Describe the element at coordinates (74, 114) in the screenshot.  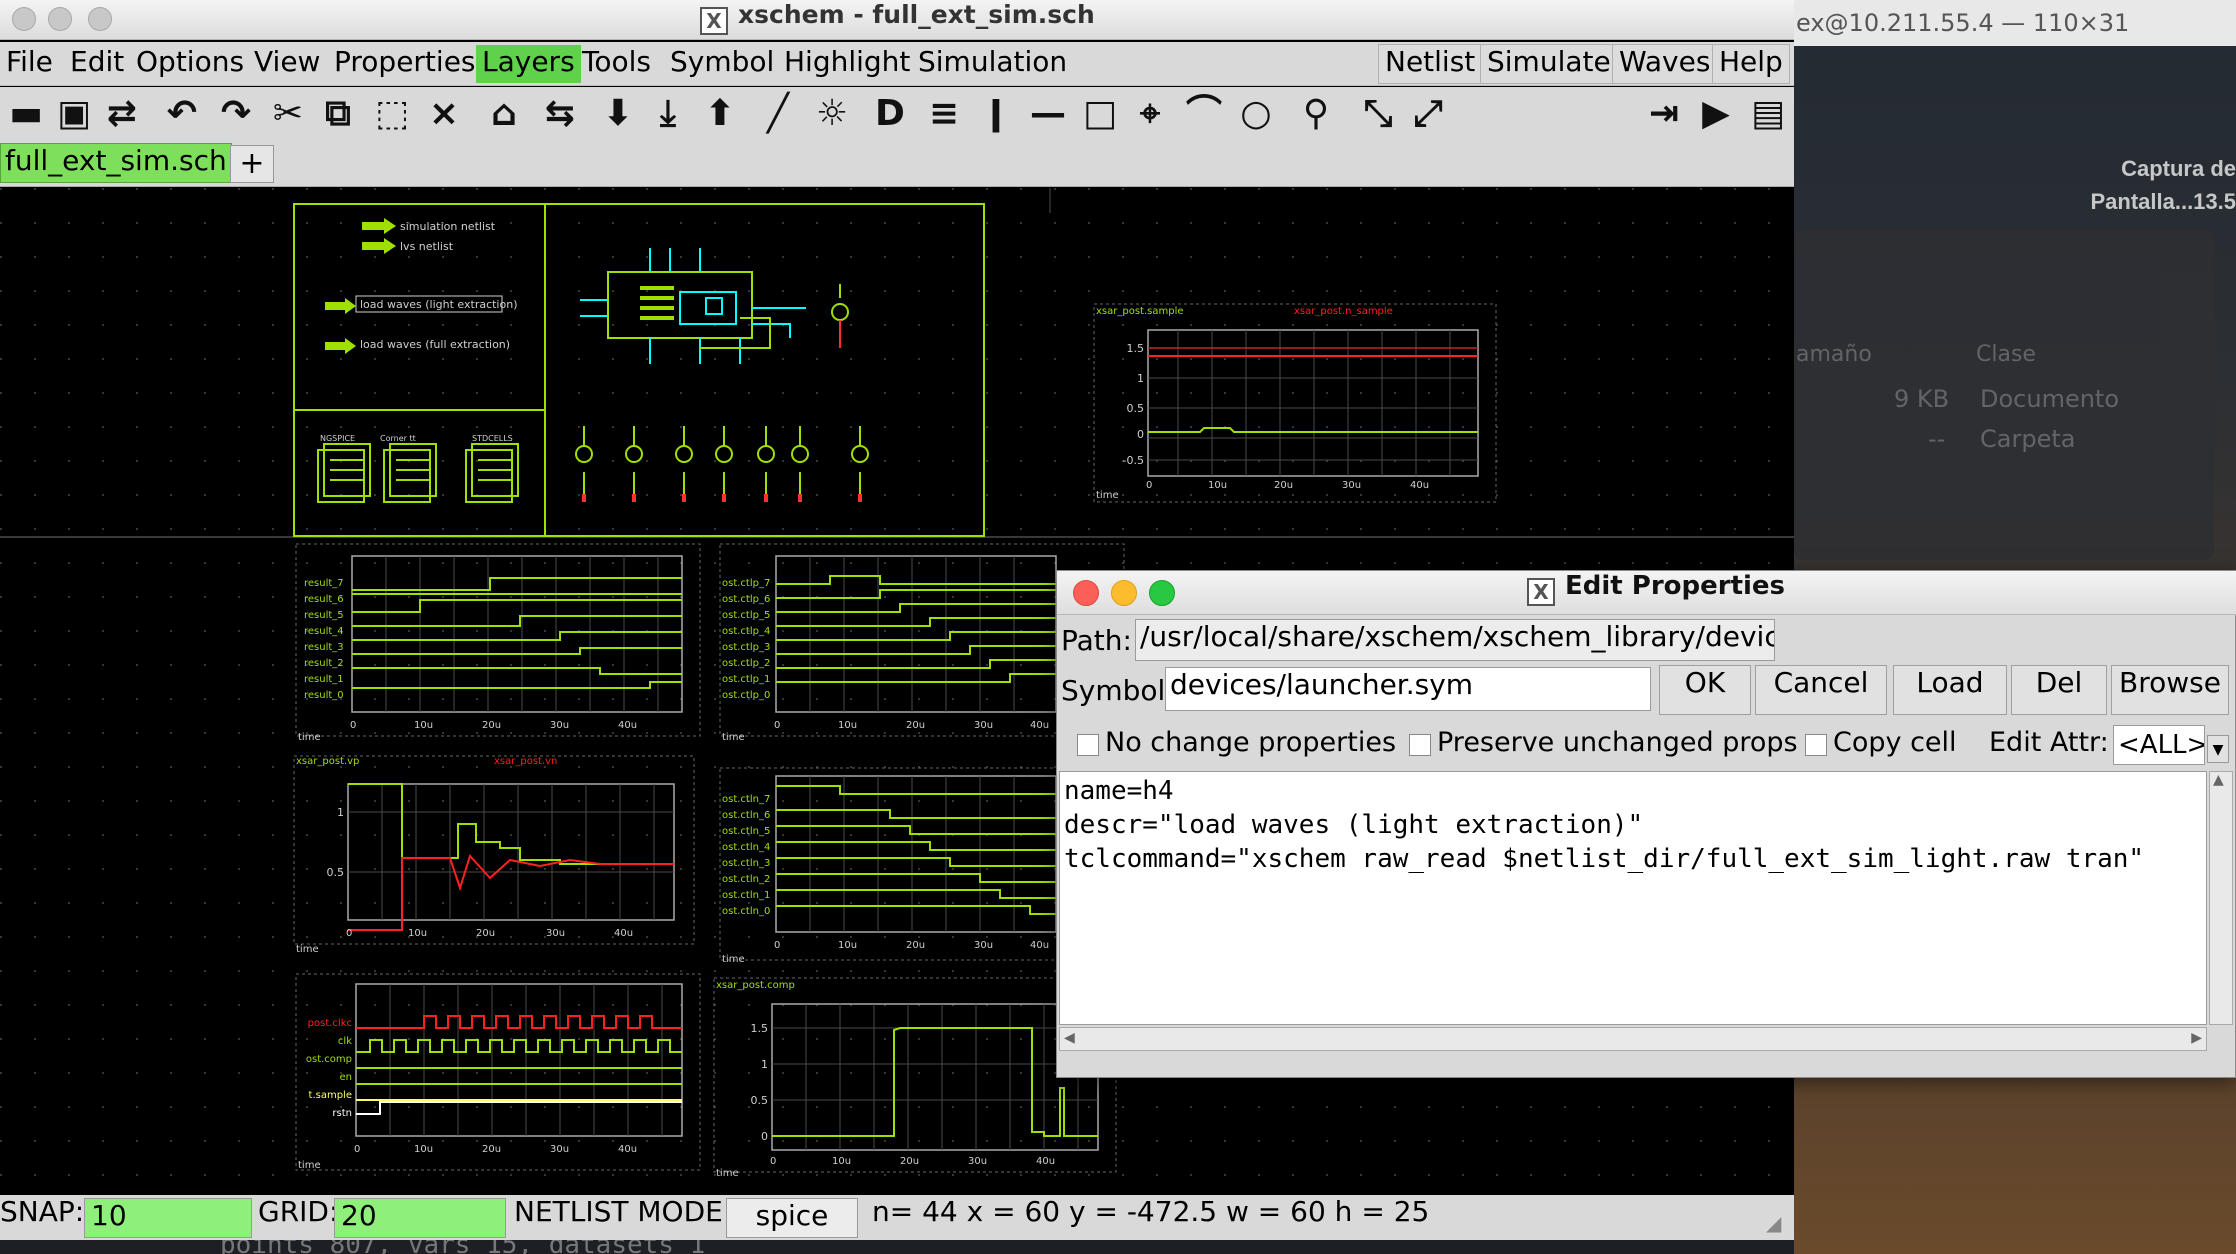
I see `save-icon: ▣` at that location.